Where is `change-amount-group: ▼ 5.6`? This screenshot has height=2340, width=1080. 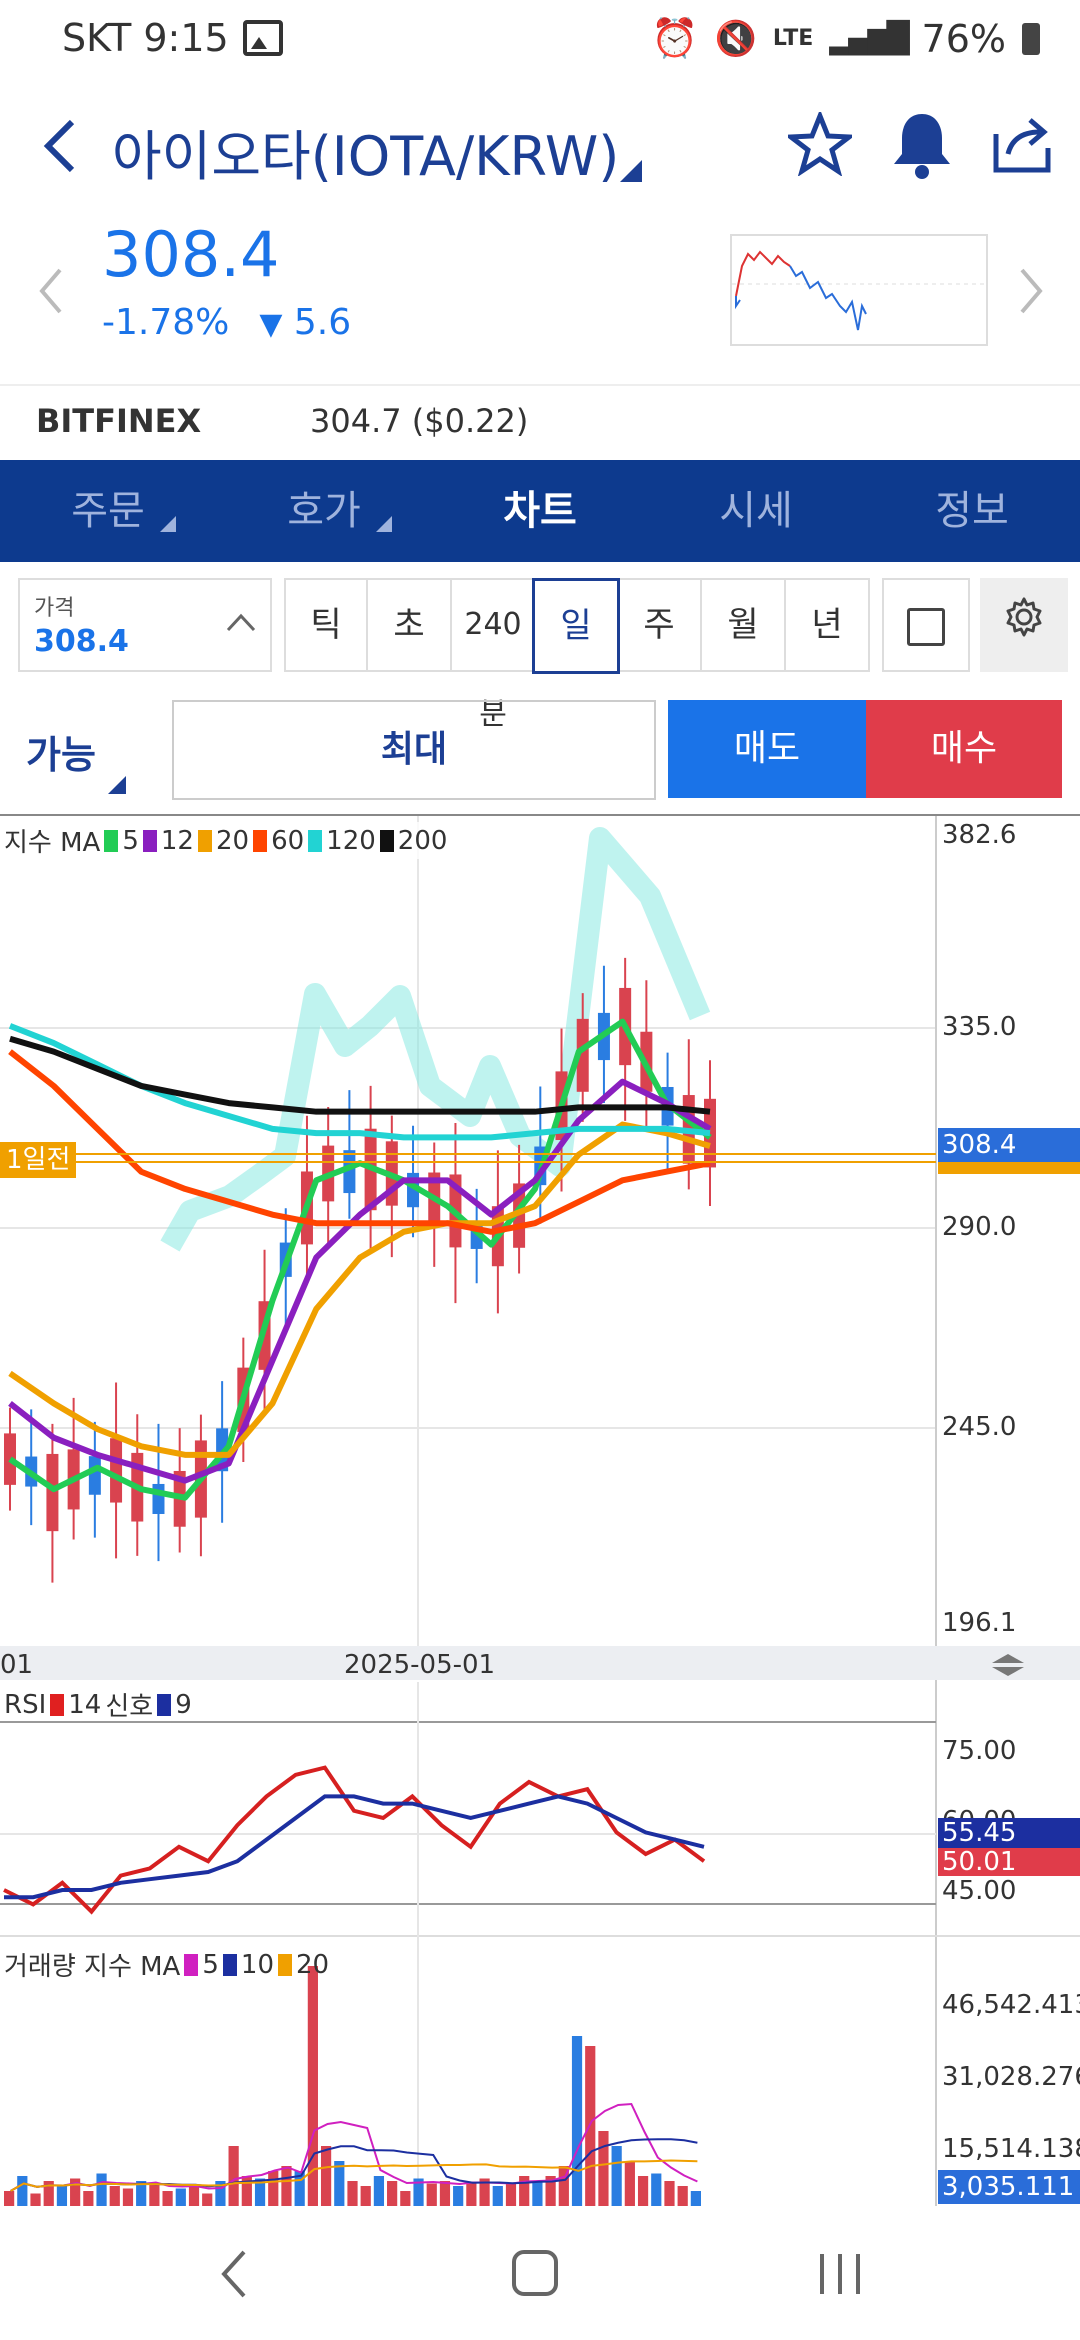
change-amount-group: ▼ 5.6 is located at coordinates (305, 322).